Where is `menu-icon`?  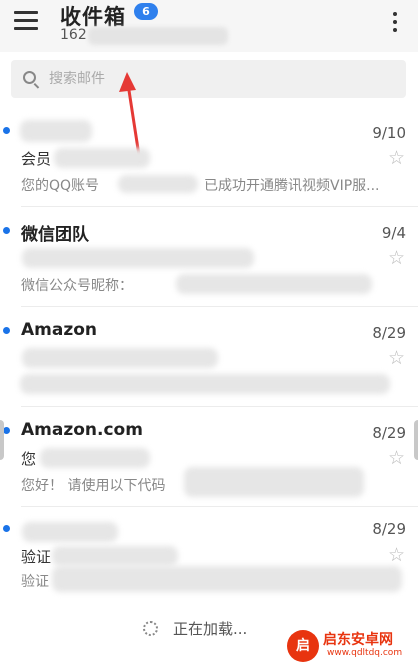 menu-icon is located at coordinates (26, 21).